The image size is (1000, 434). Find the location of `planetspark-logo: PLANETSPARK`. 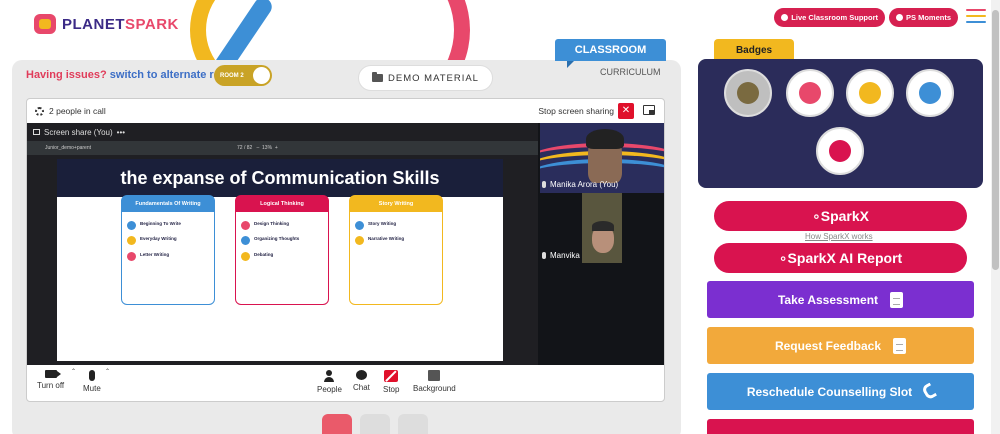

planetspark-logo: PLANETSPARK is located at coordinates (106, 24).